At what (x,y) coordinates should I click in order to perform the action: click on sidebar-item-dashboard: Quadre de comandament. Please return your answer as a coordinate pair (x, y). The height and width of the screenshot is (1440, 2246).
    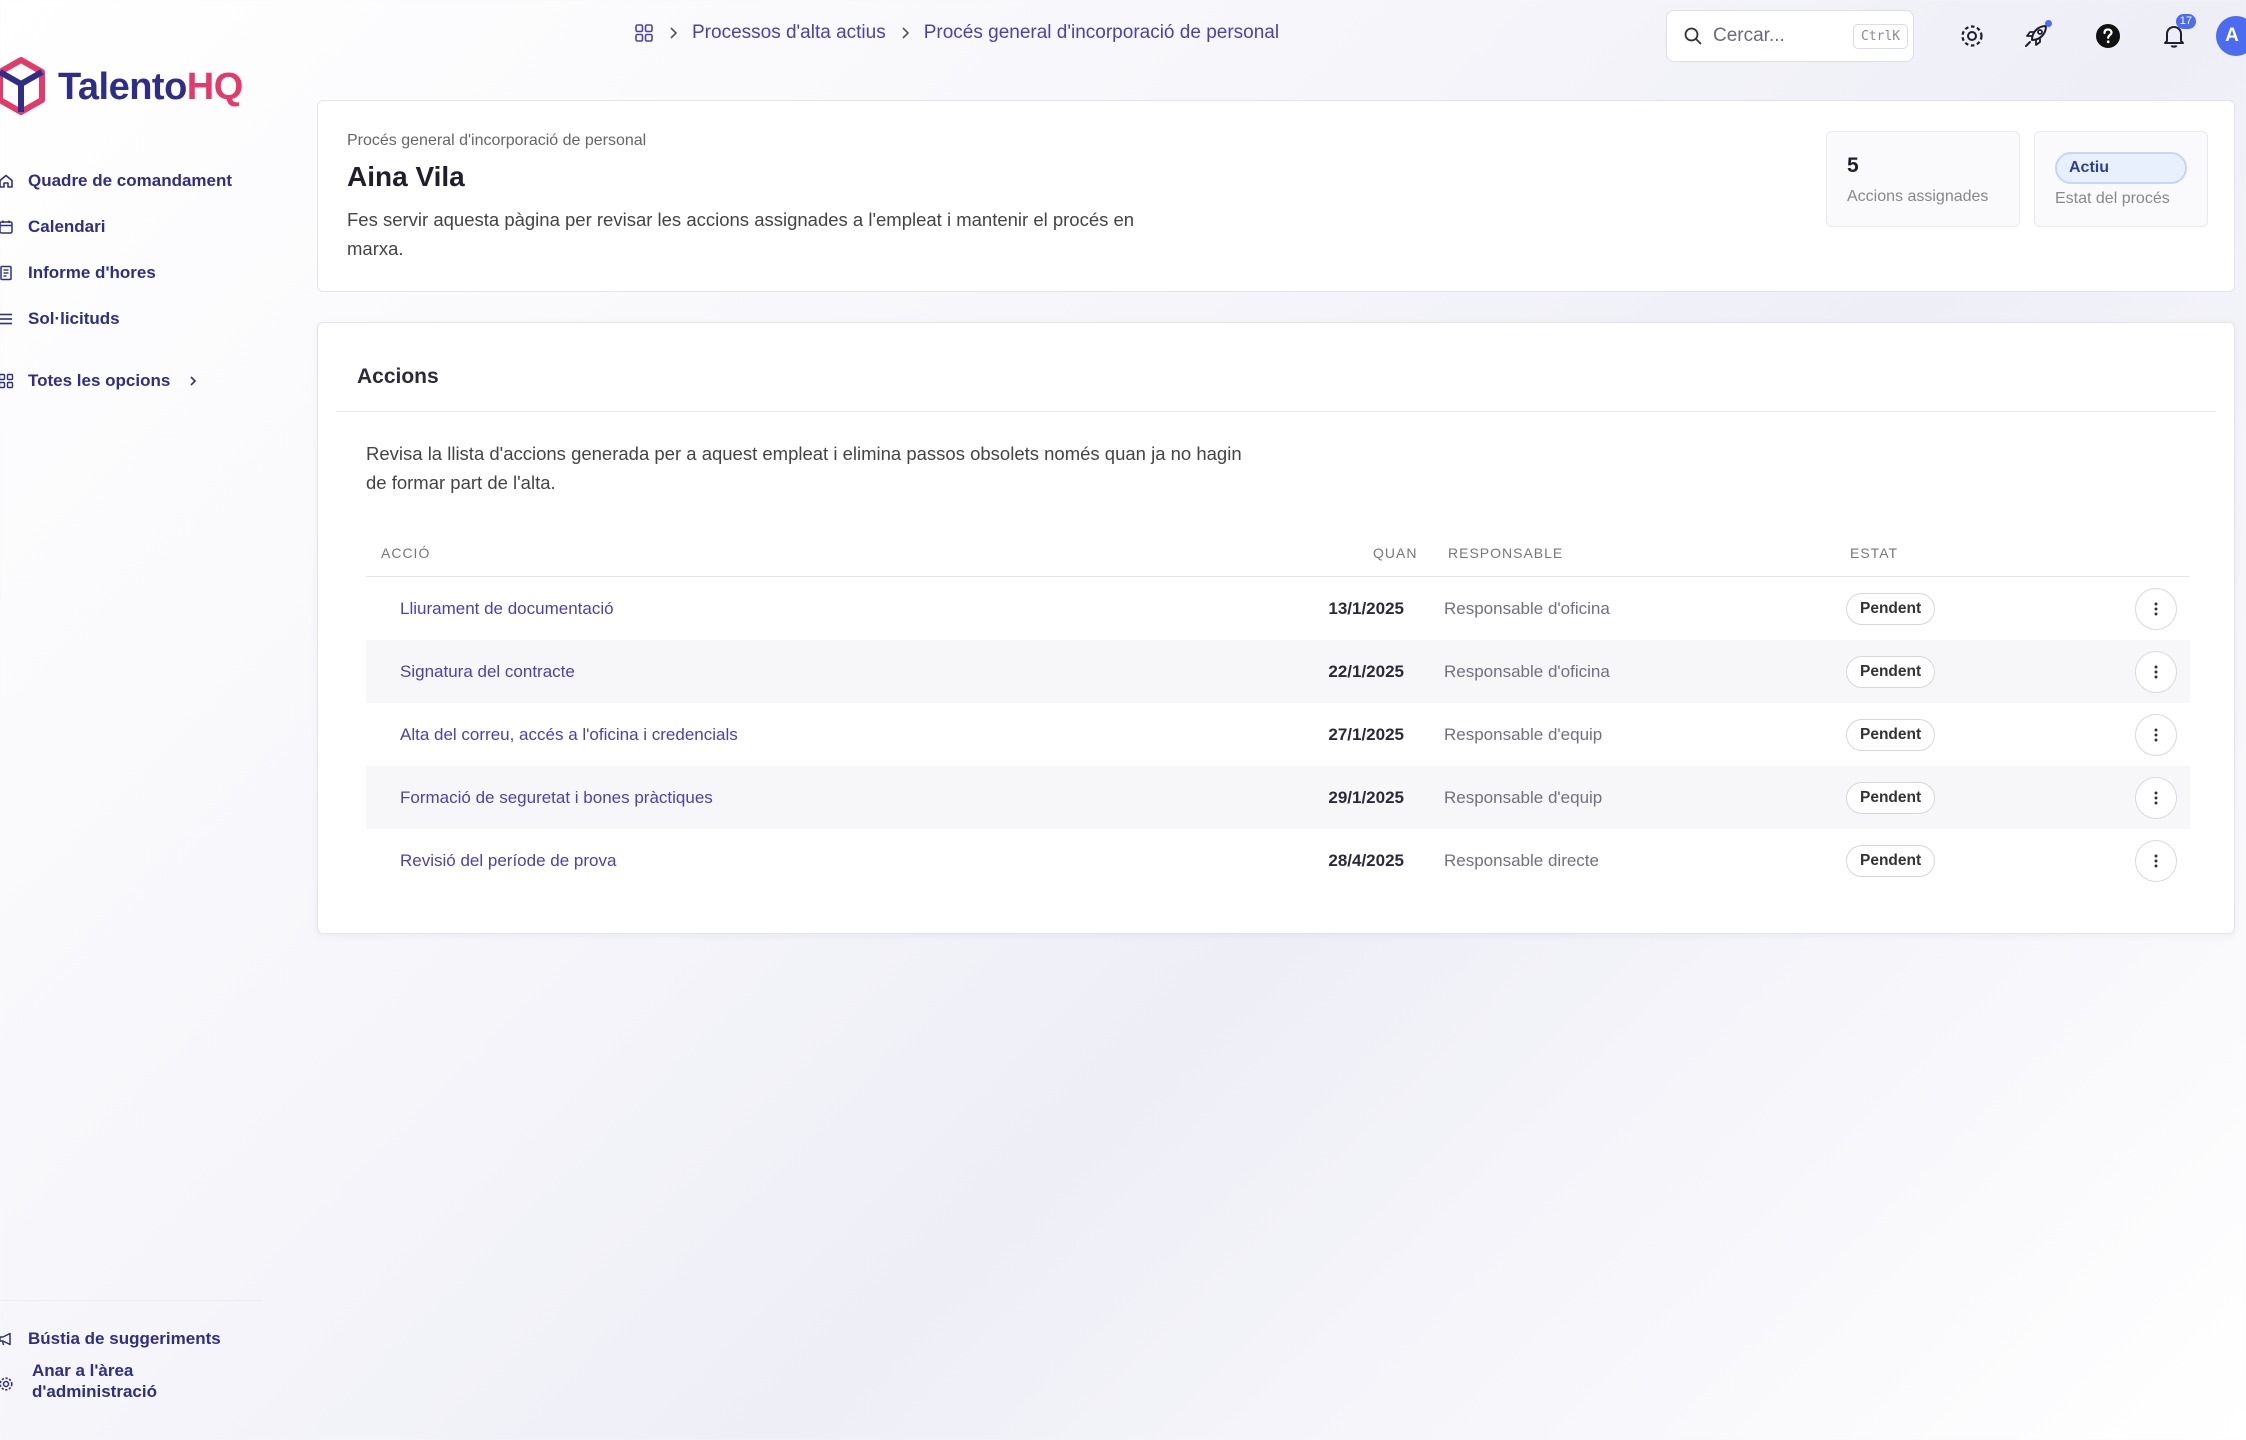
    Looking at the image, I should click on (116, 181).